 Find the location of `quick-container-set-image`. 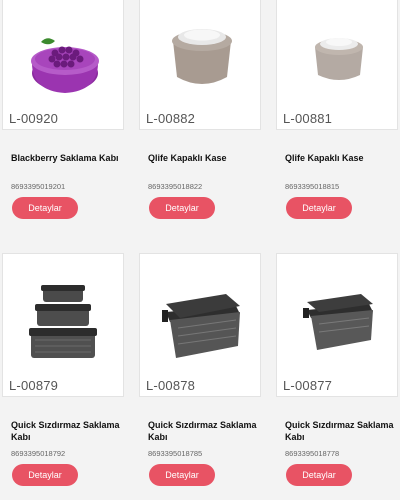

quick-container-set-image is located at coordinates (63, 321).